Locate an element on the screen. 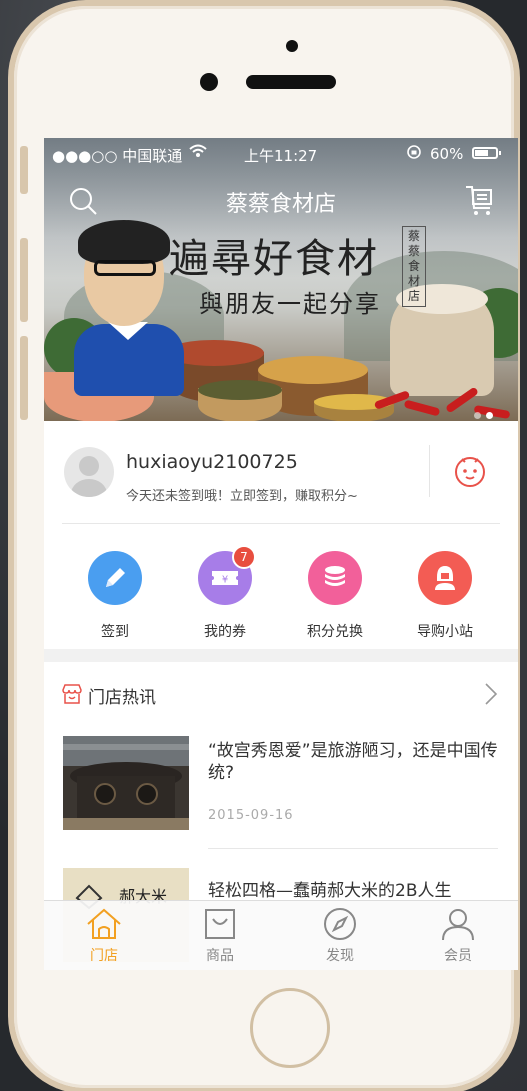 The image size is (527, 1091). signin-label: 签到 is located at coordinates (115, 632).